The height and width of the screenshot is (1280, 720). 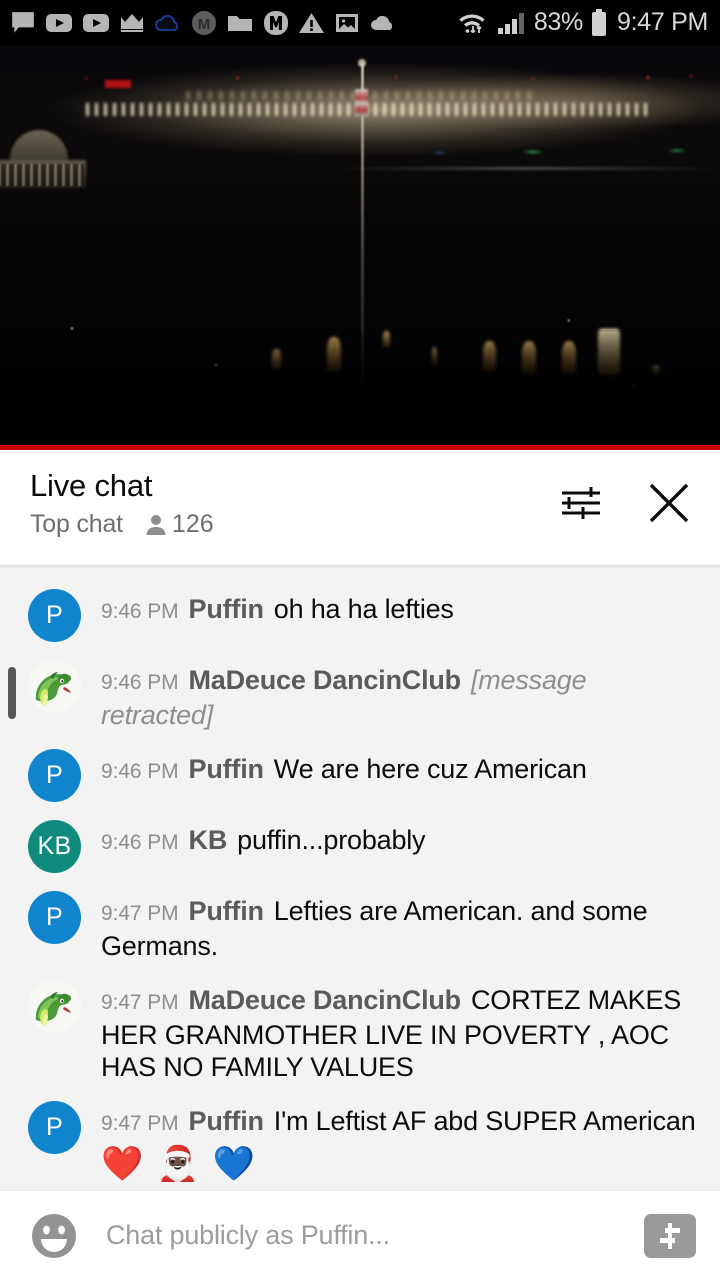 I want to click on chat-message-body: 9:46 PM KB puffin...probably, so click(x=402, y=838).